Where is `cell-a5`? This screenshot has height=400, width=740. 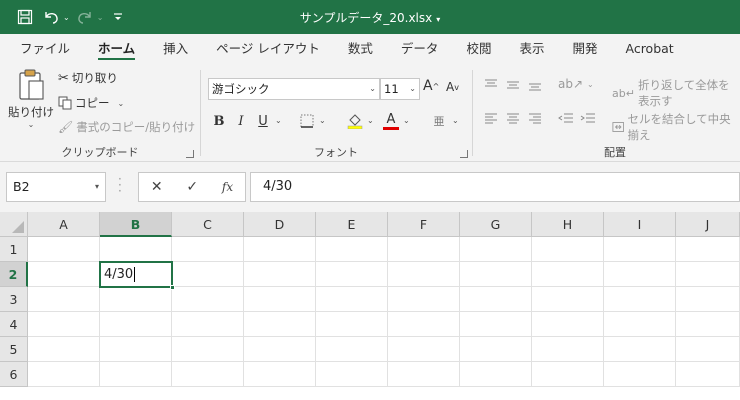 cell-a5 is located at coordinates (64, 349).